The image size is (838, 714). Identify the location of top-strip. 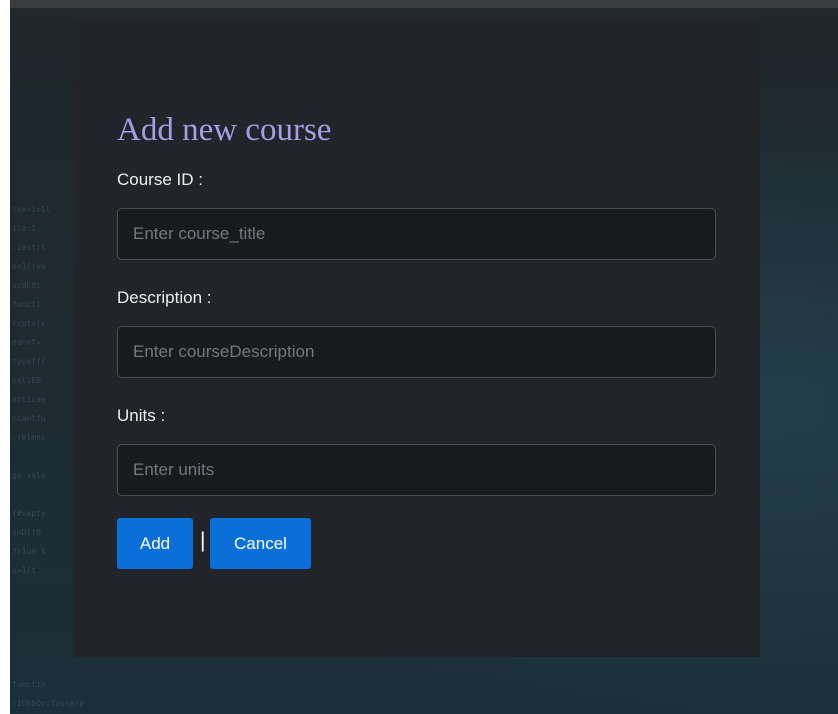
(424, 10).